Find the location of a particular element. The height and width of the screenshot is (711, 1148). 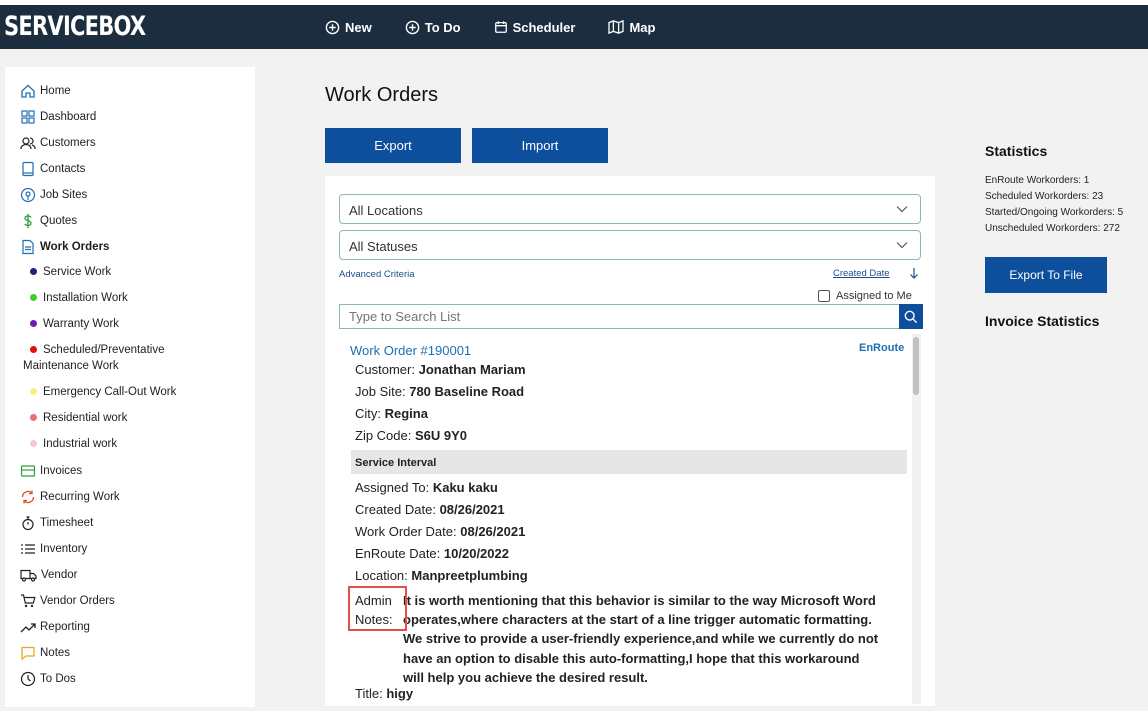

sidebar-item-customers: Customers is located at coordinates (58, 143).